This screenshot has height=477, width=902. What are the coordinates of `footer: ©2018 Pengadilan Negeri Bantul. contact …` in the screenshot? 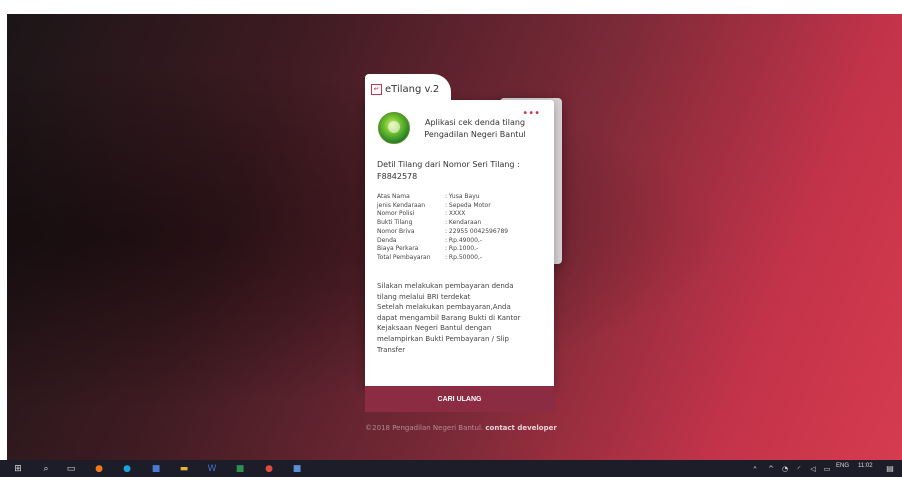 It's located at (461, 428).